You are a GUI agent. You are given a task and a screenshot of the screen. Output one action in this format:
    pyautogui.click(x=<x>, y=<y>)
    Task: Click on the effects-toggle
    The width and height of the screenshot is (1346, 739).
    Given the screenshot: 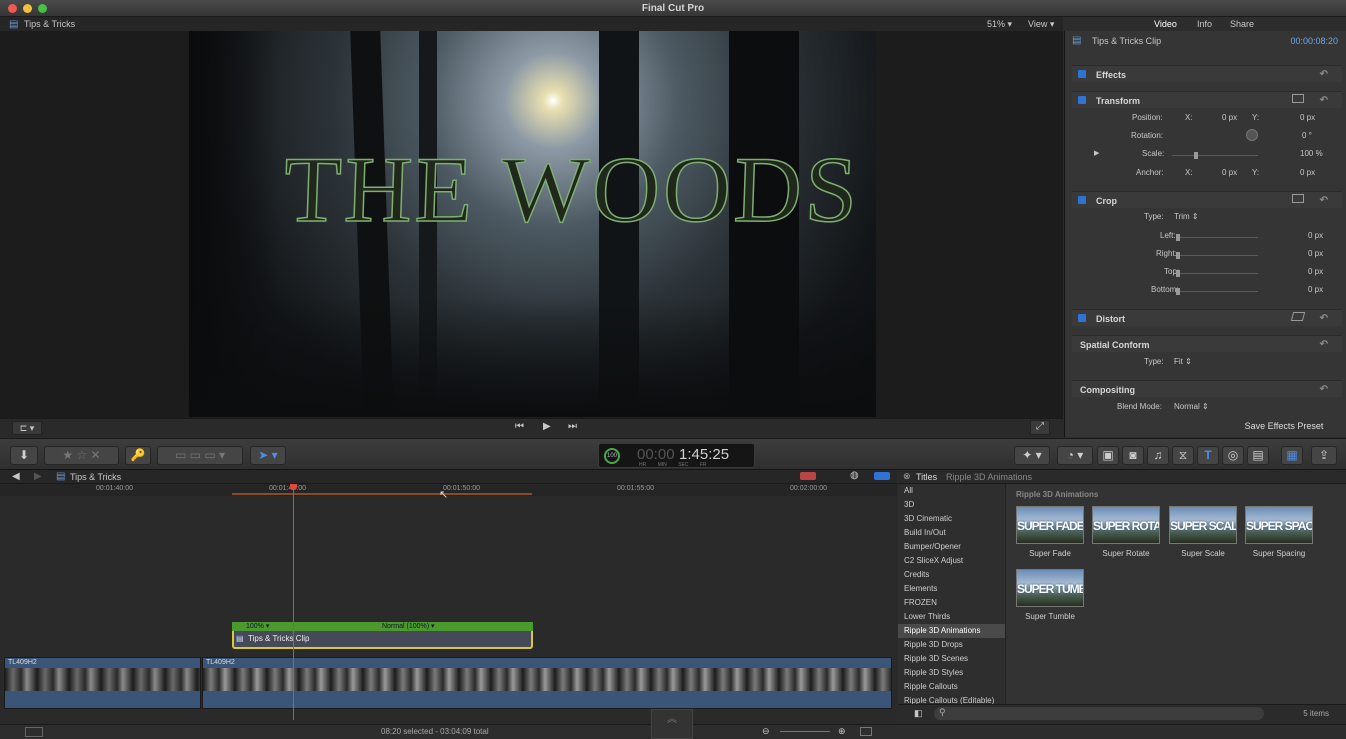 What is the action you would take?
    pyautogui.click(x=1082, y=74)
    